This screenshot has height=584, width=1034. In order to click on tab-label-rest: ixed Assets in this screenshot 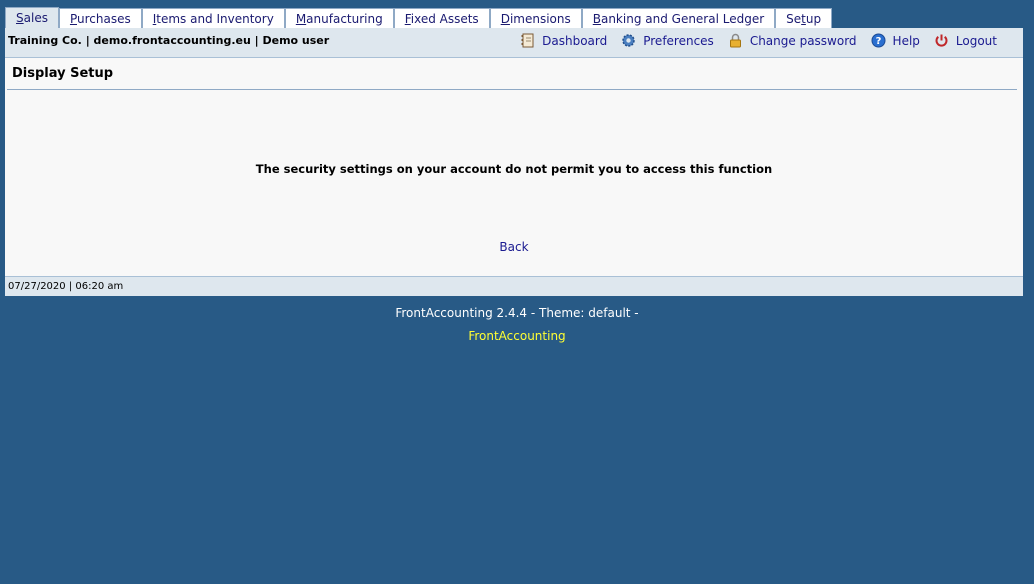, I will do `click(444, 19)`.